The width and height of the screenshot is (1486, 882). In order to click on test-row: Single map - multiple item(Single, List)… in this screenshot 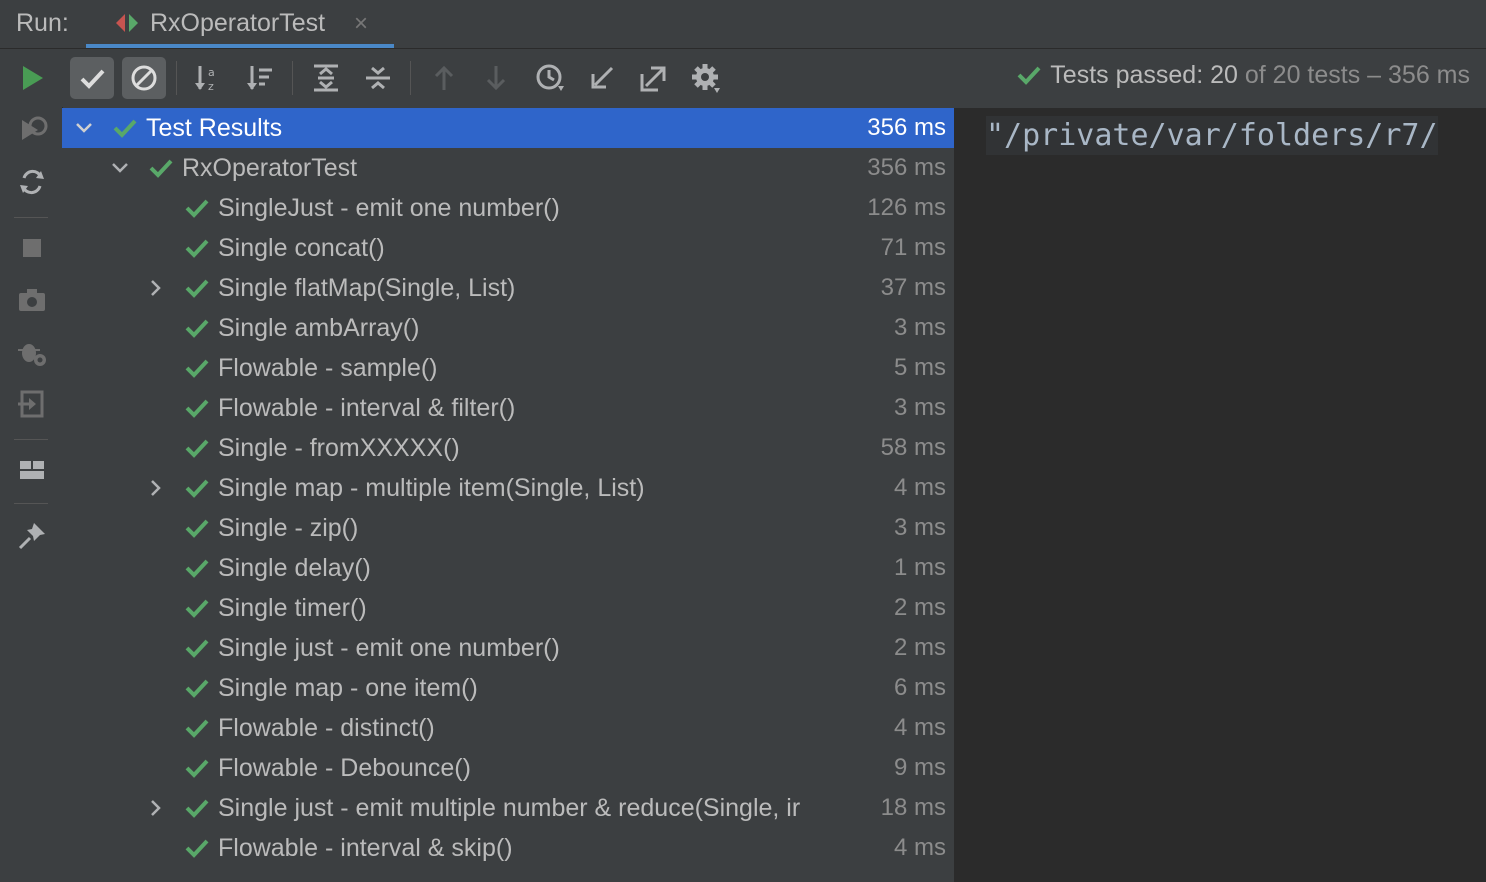, I will do `click(508, 488)`.